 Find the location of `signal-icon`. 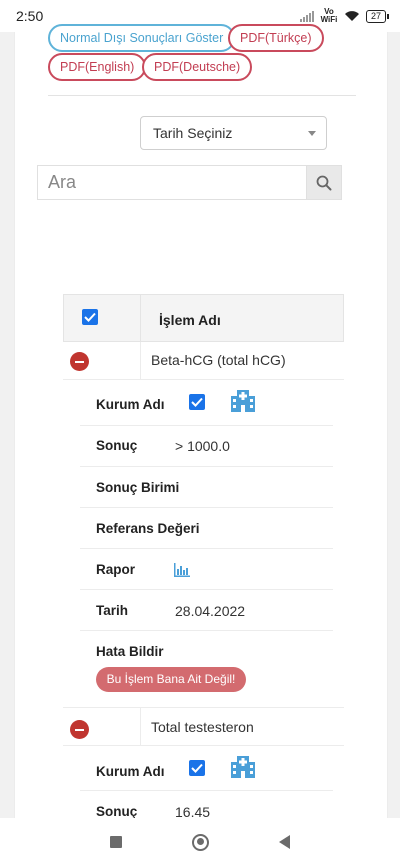

signal-icon is located at coordinates (306, 16).